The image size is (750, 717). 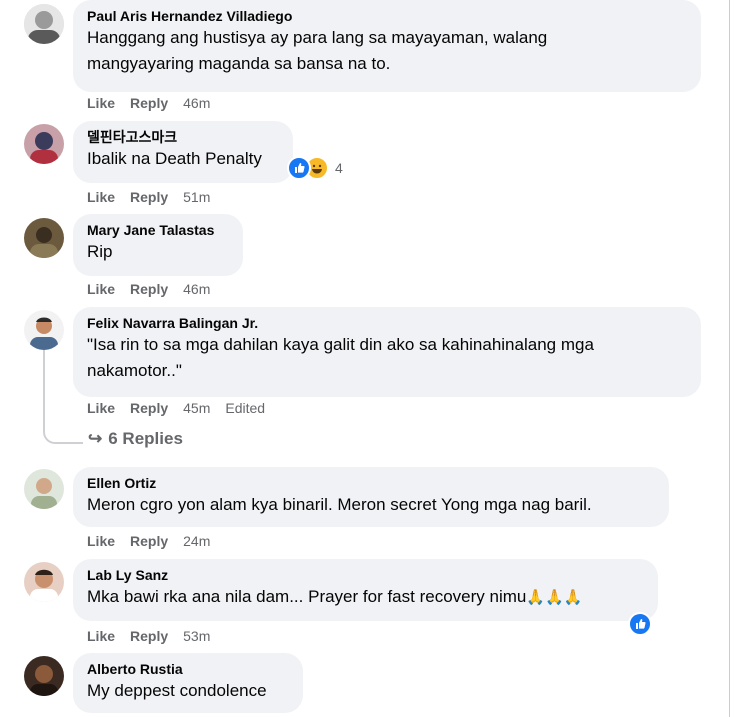 What do you see at coordinates (100, 251) in the screenshot?
I see `comment-text: Rip` at bounding box center [100, 251].